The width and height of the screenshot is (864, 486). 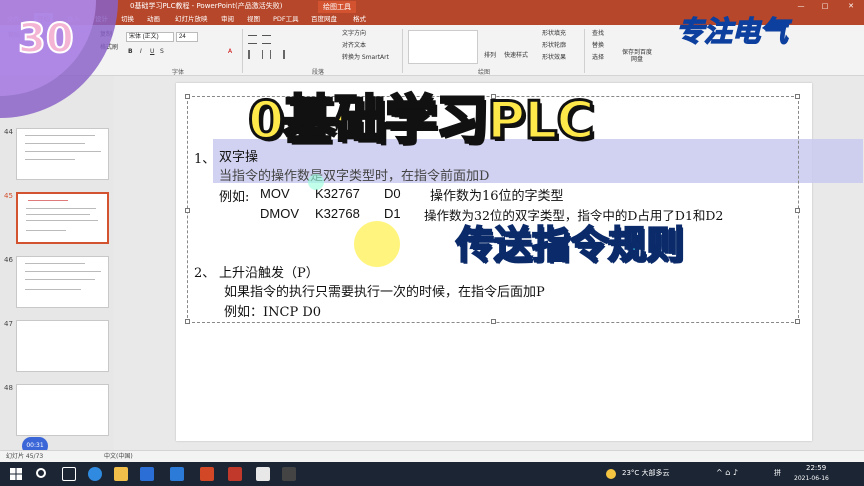 What do you see at coordinates (152, 51) in the screenshot?
I see `underline-button: U` at bounding box center [152, 51].